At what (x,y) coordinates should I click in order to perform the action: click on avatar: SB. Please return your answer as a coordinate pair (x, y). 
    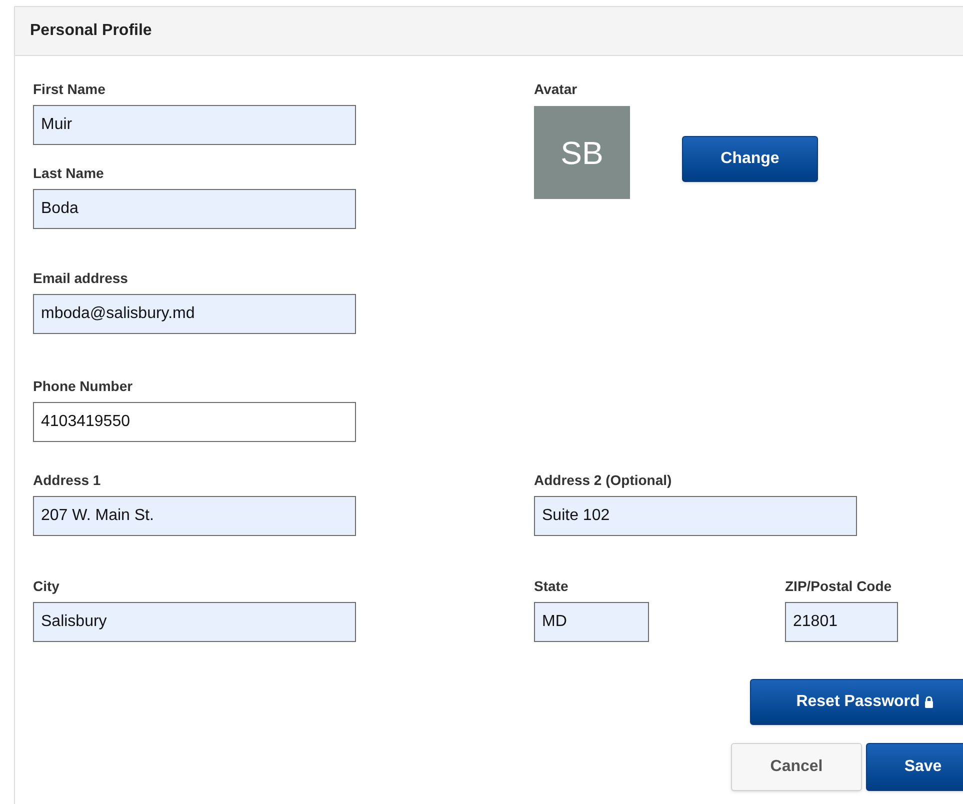
    Looking at the image, I should click on (582, 152).